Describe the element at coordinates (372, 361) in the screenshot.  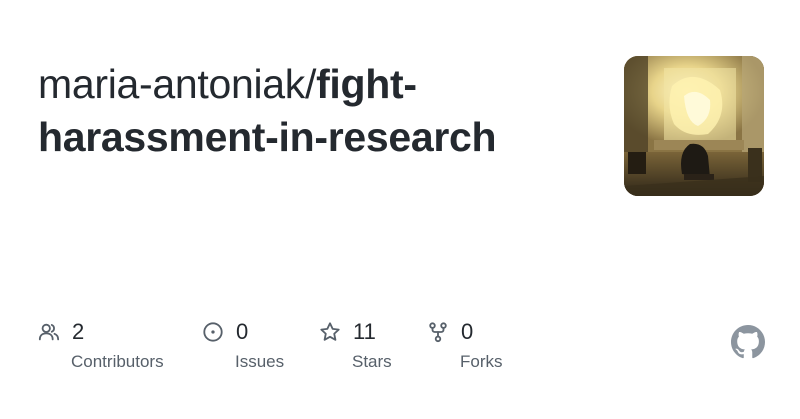
I see `stars-label: Stars` at that location.